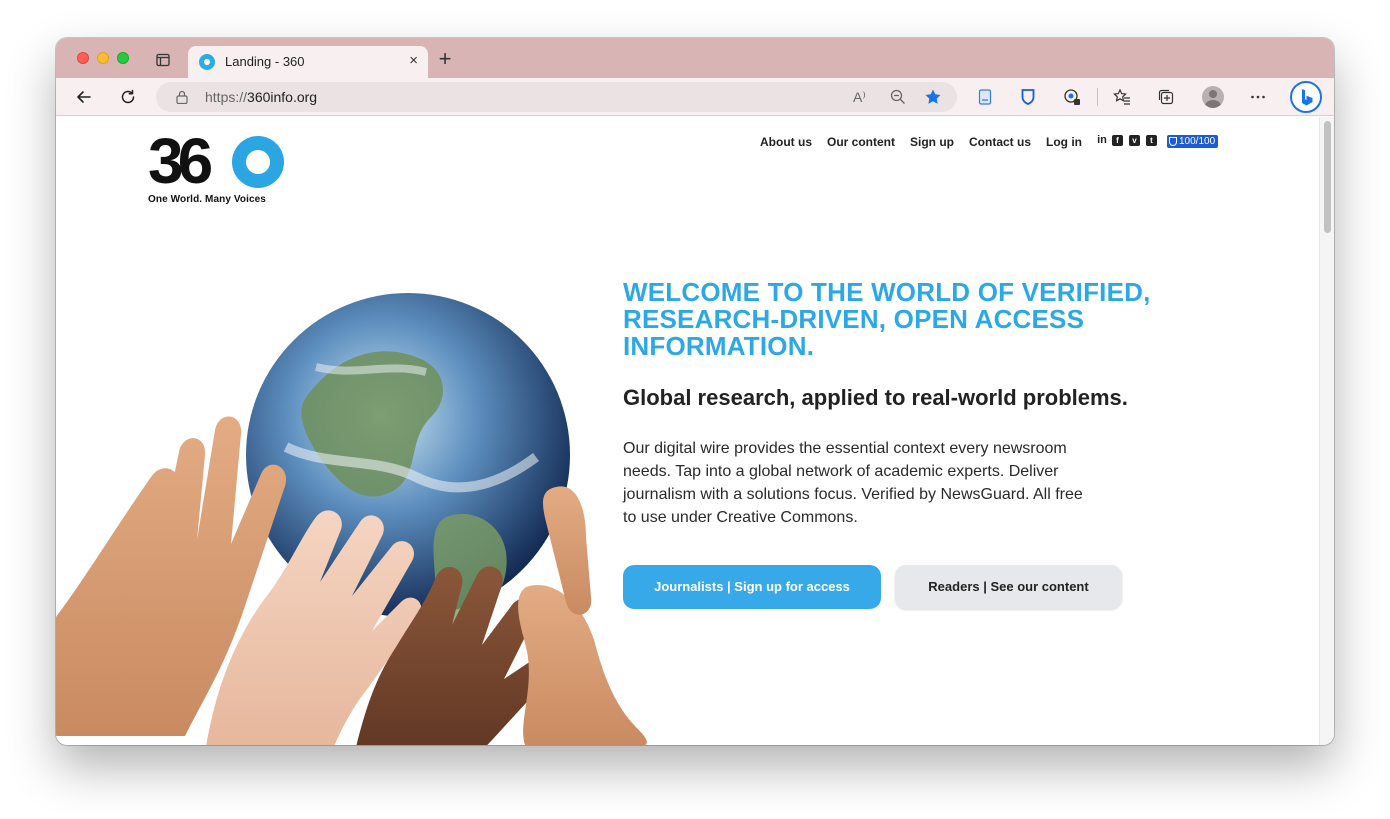 Image resolution: width=1390 pixels, height=819 pixels. What do you see at coordinates (1213, 97) in the screenshot?
I see `profile-avatar` at bounding box center [1213, 97].